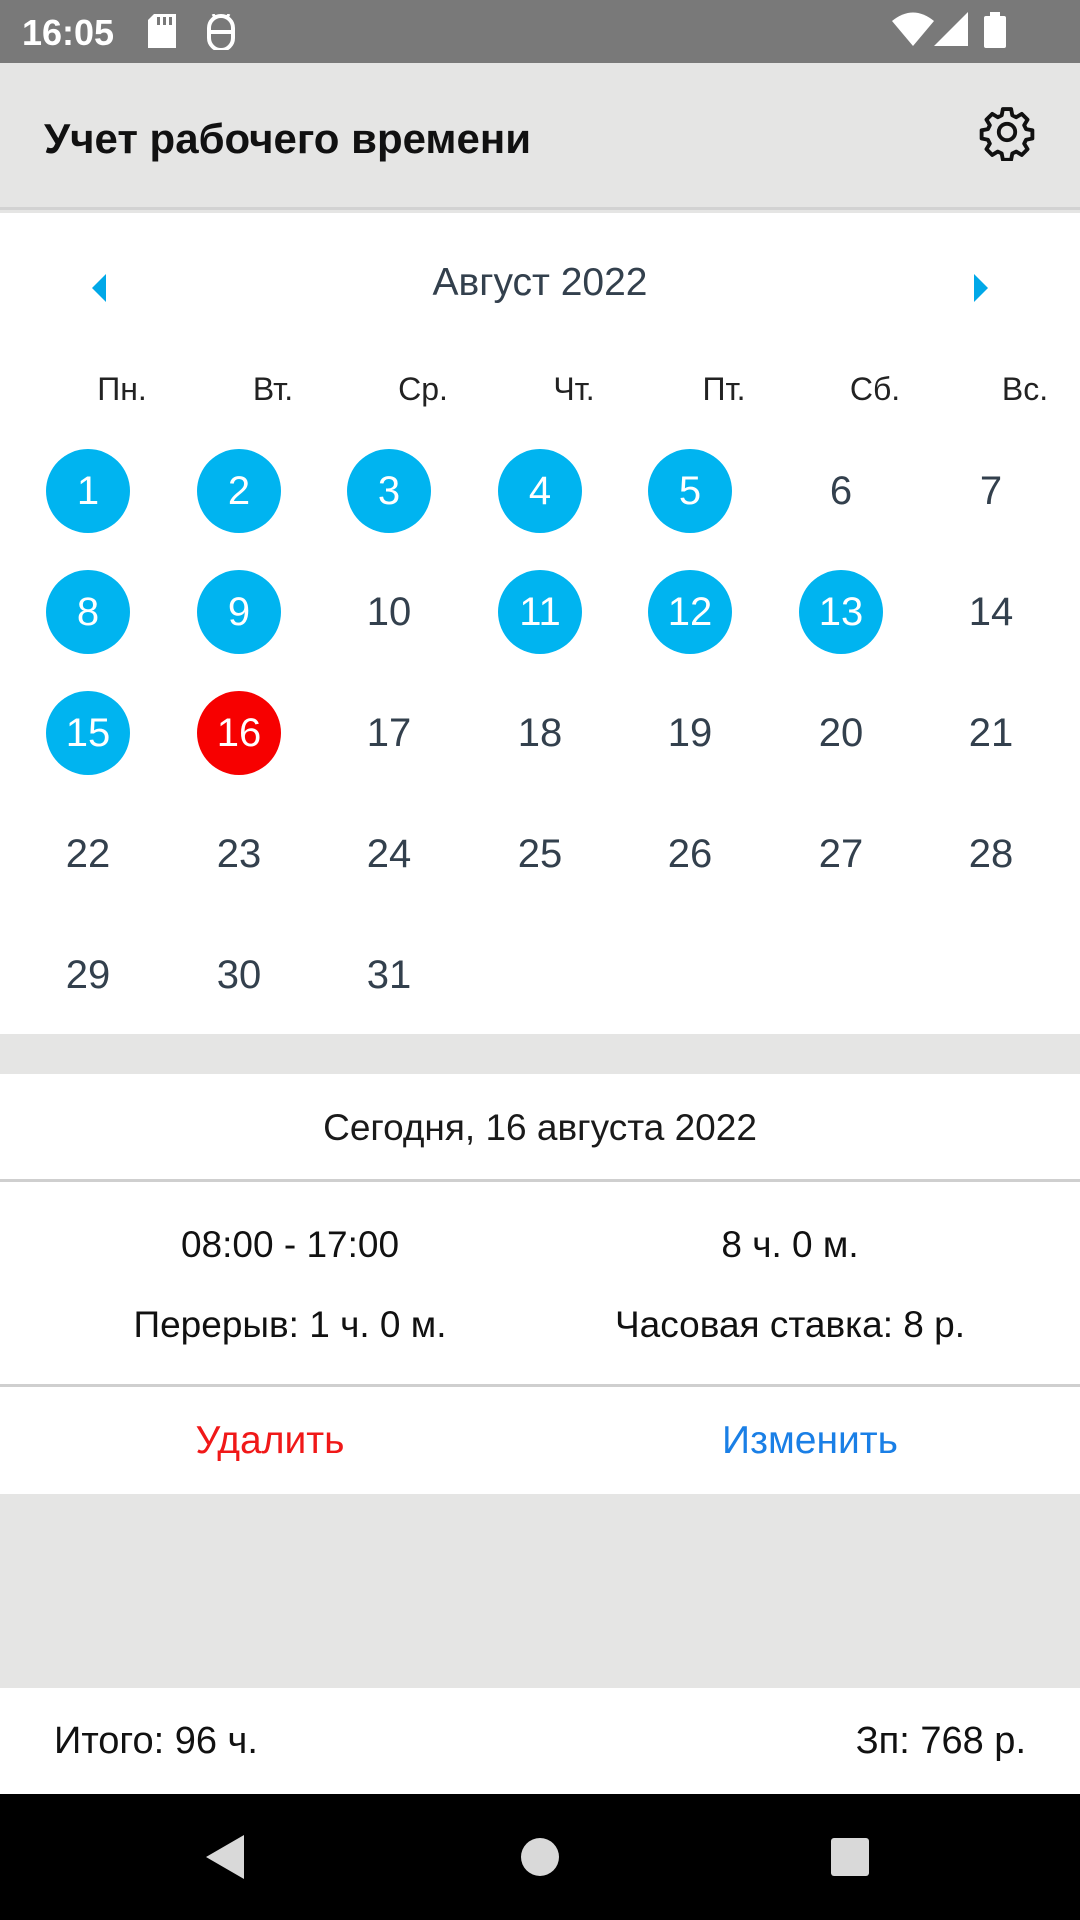 The height and width of the screenshot is (1920, 1080). I want to click on back-triangle-icon, so click(226, 1857).